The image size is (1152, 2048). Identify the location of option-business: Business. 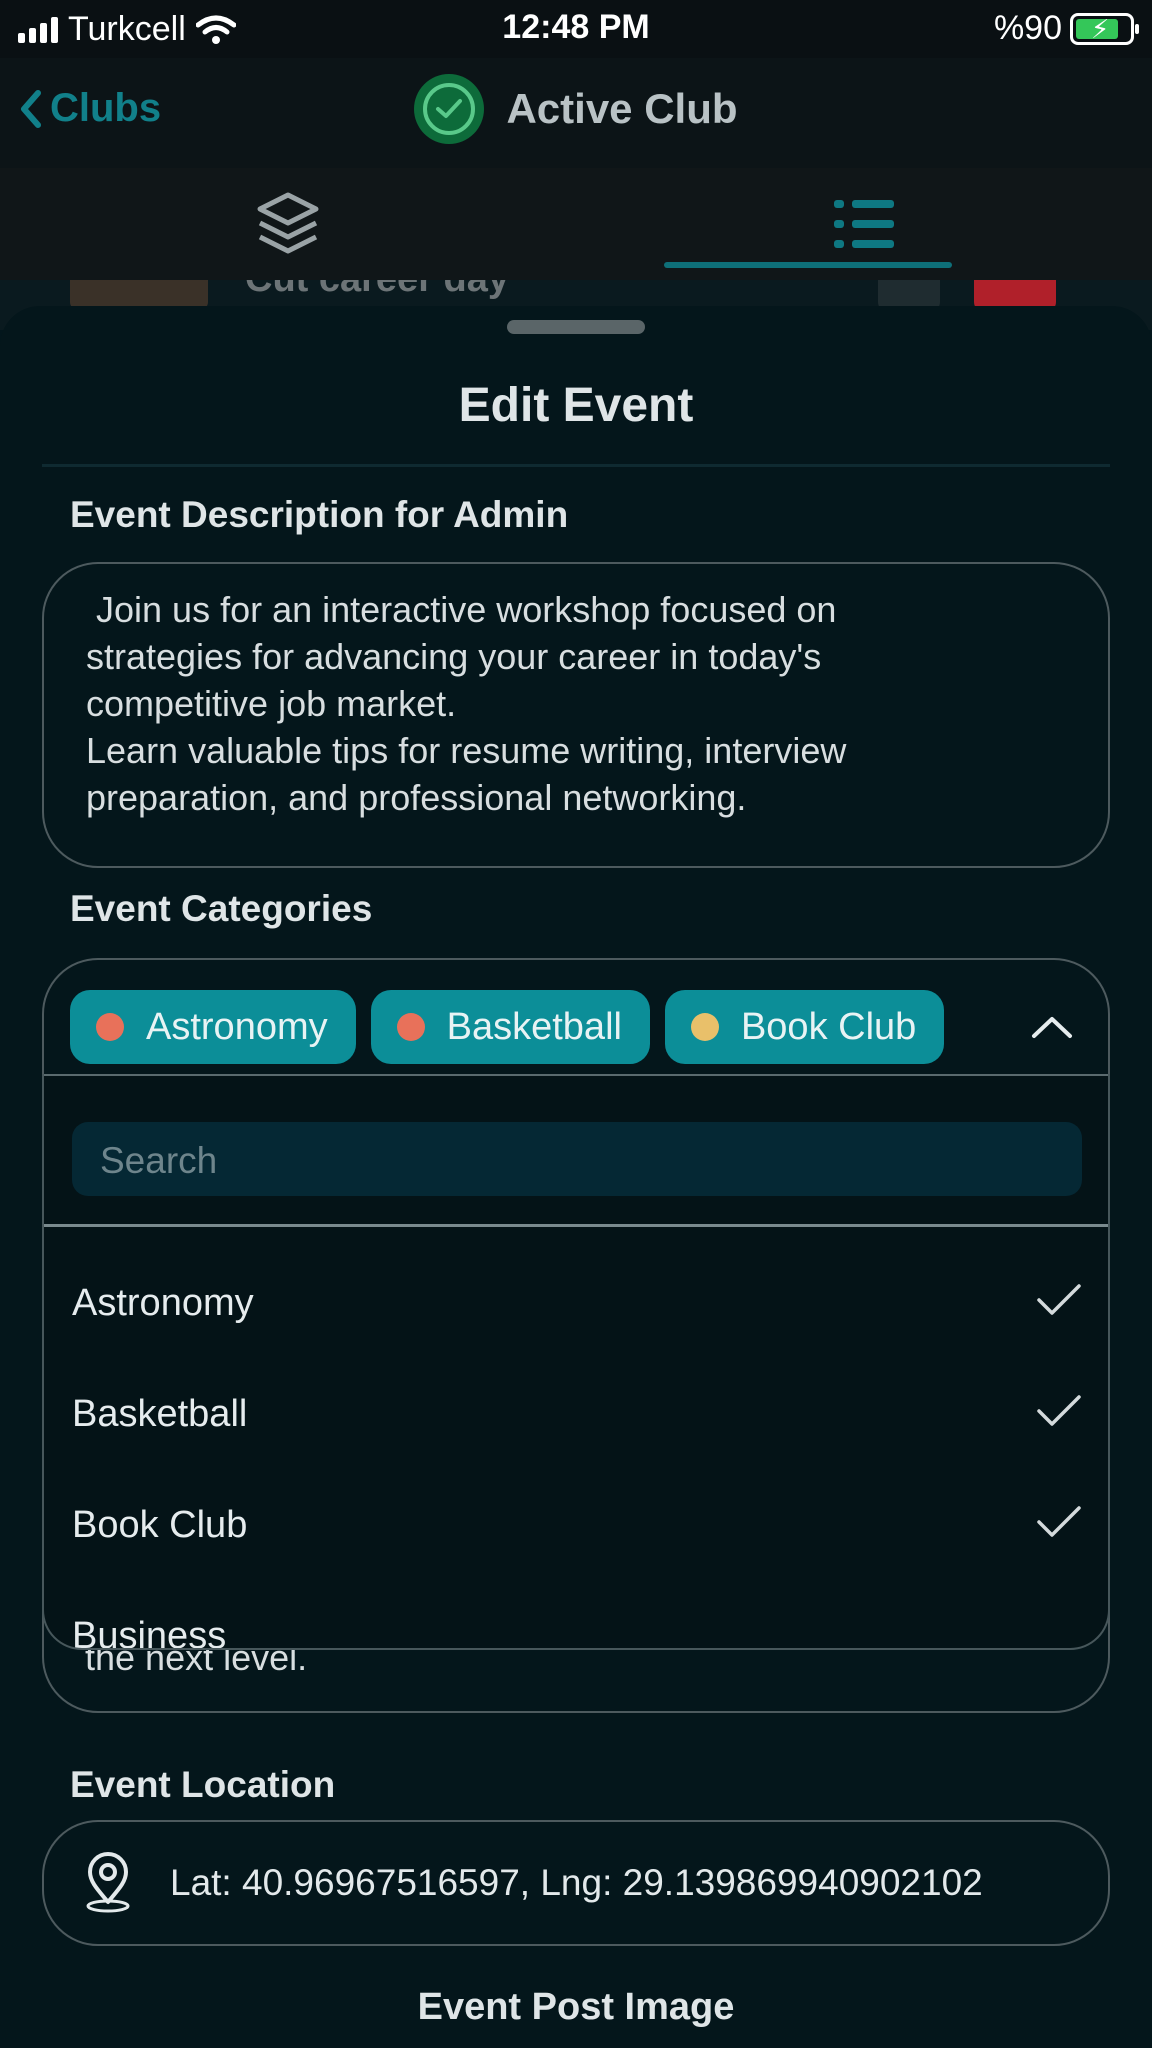
(576, 1615).